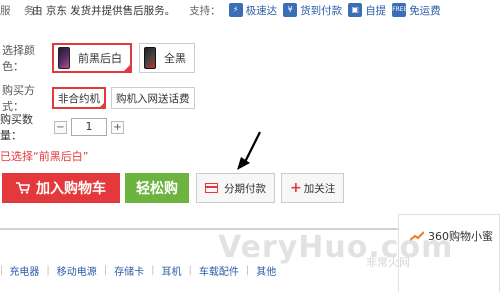 The image size is (500, 292). Describe the element at coordinates (252, 10) in the screenshot. I see `badge-express: ⚡ 极速达` at that location.